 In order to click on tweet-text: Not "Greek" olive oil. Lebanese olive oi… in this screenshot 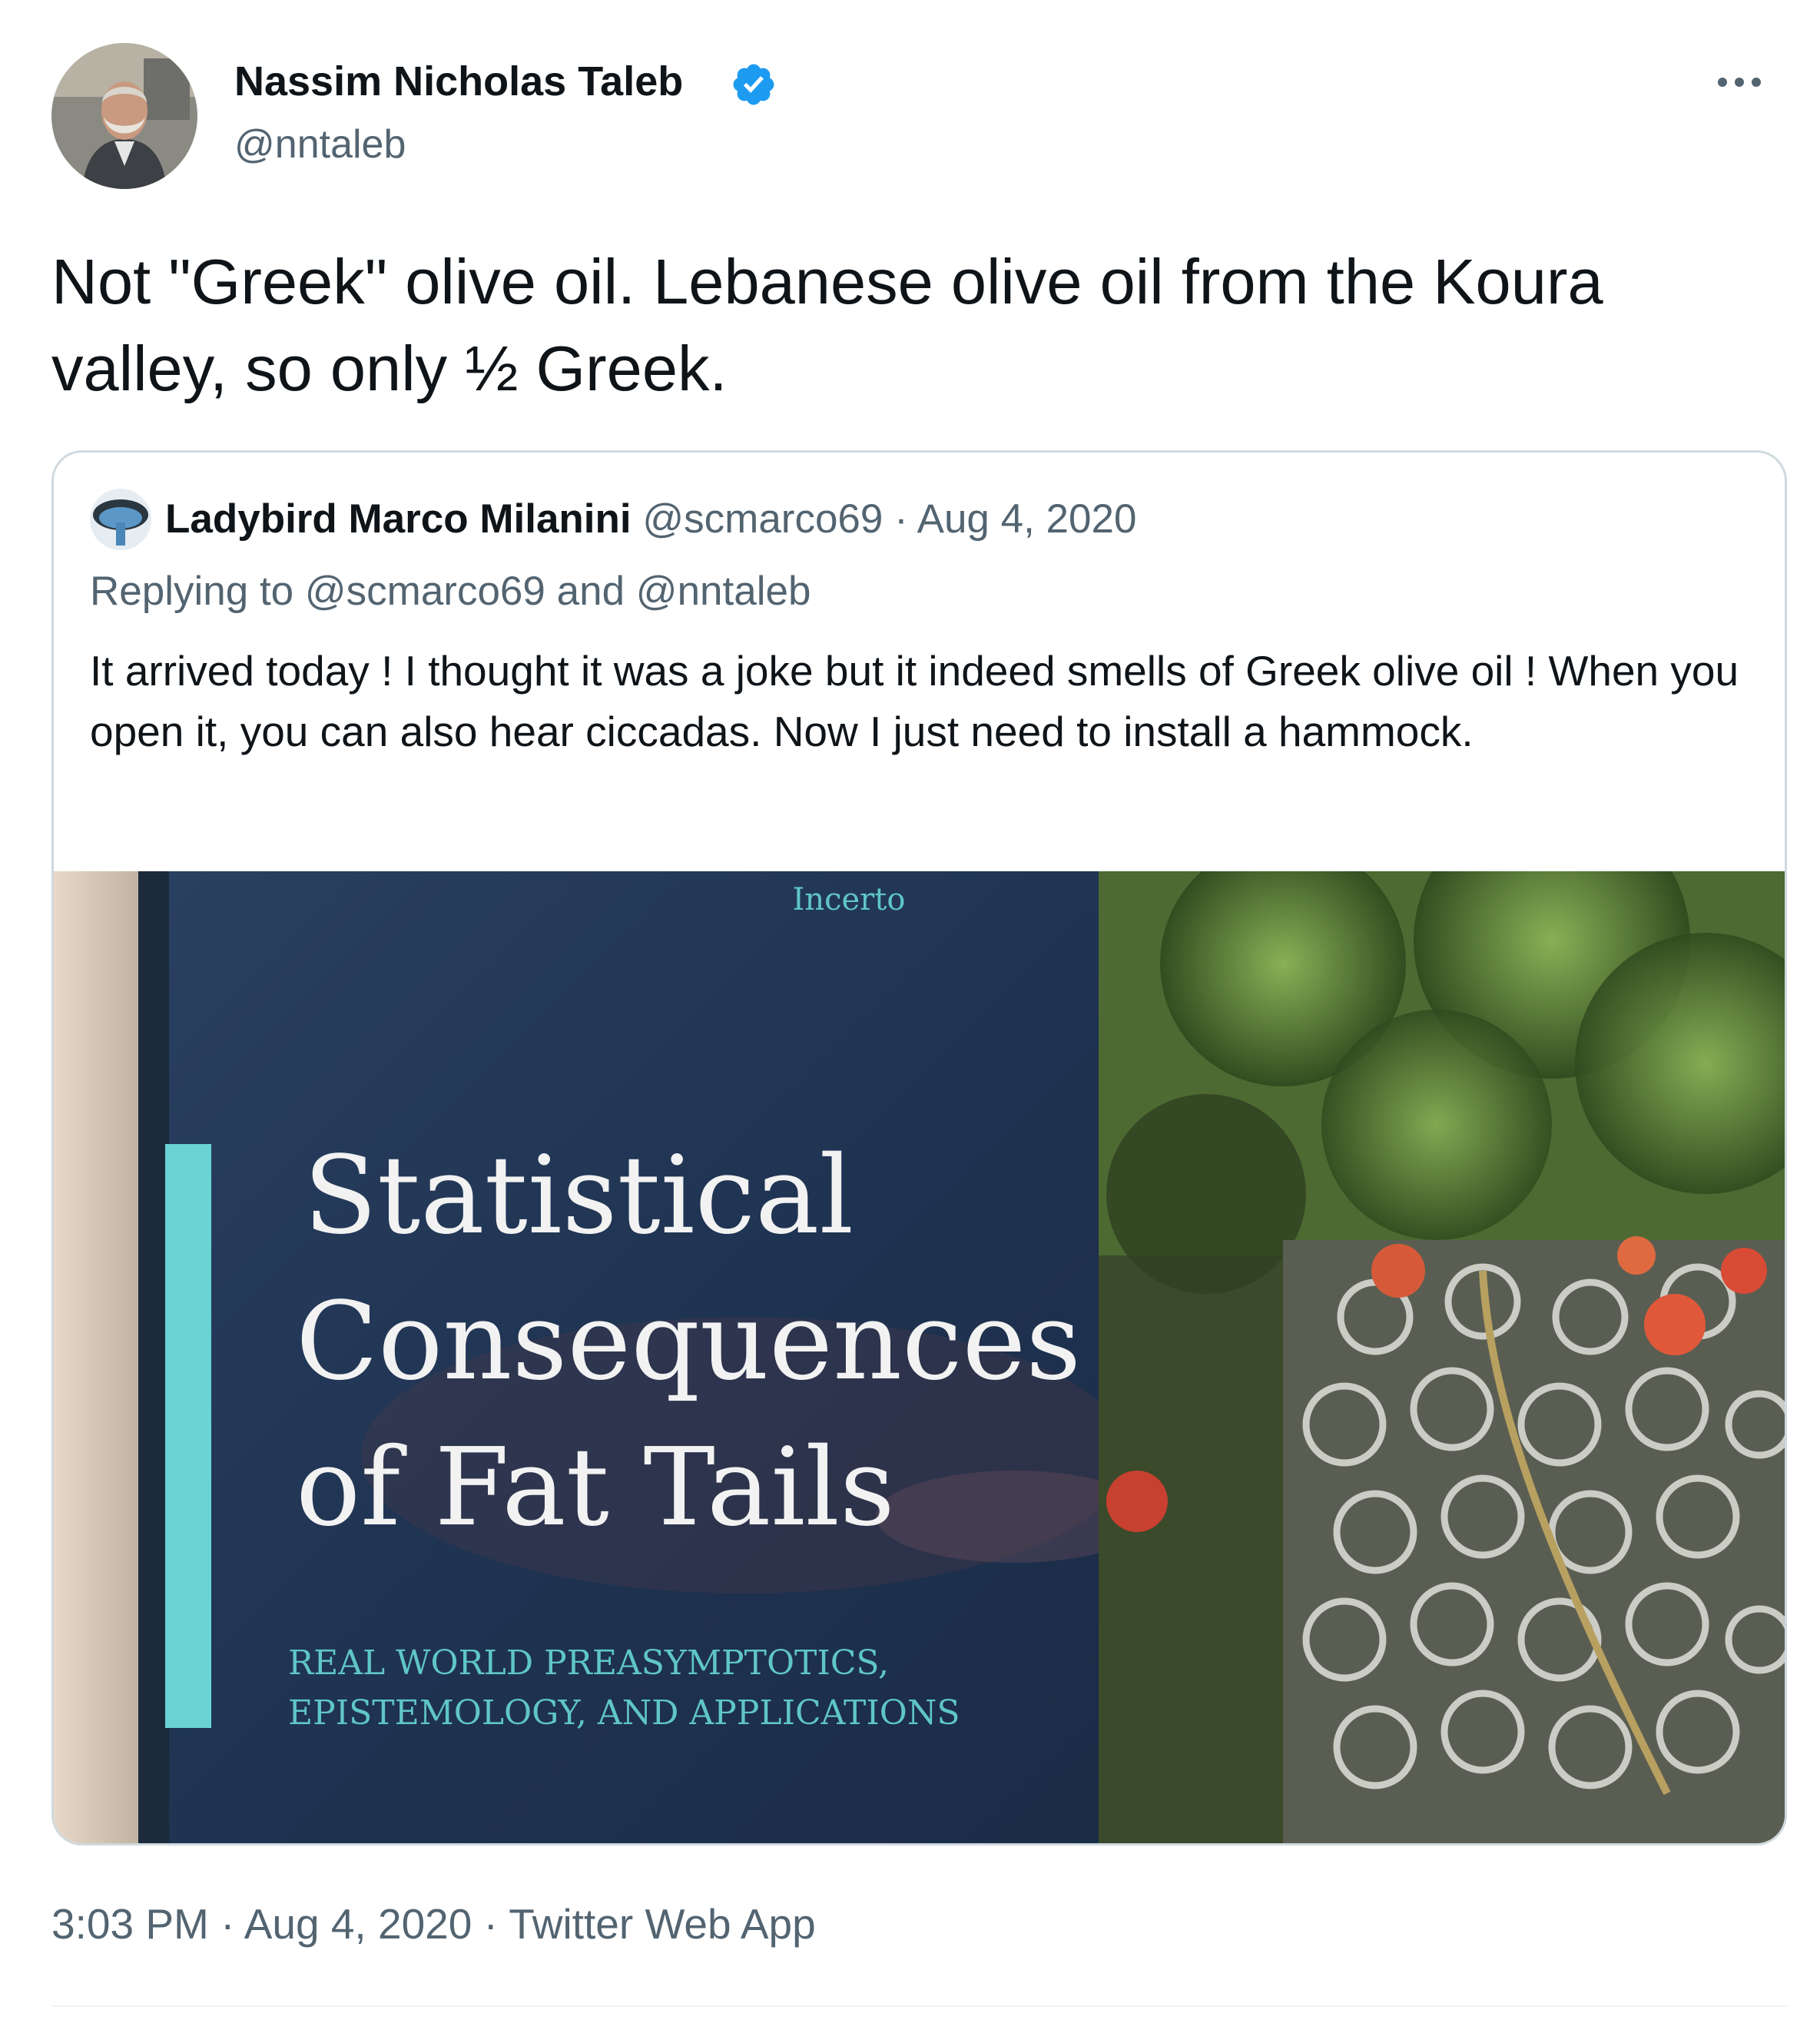, I will do `click(827, 325)`.